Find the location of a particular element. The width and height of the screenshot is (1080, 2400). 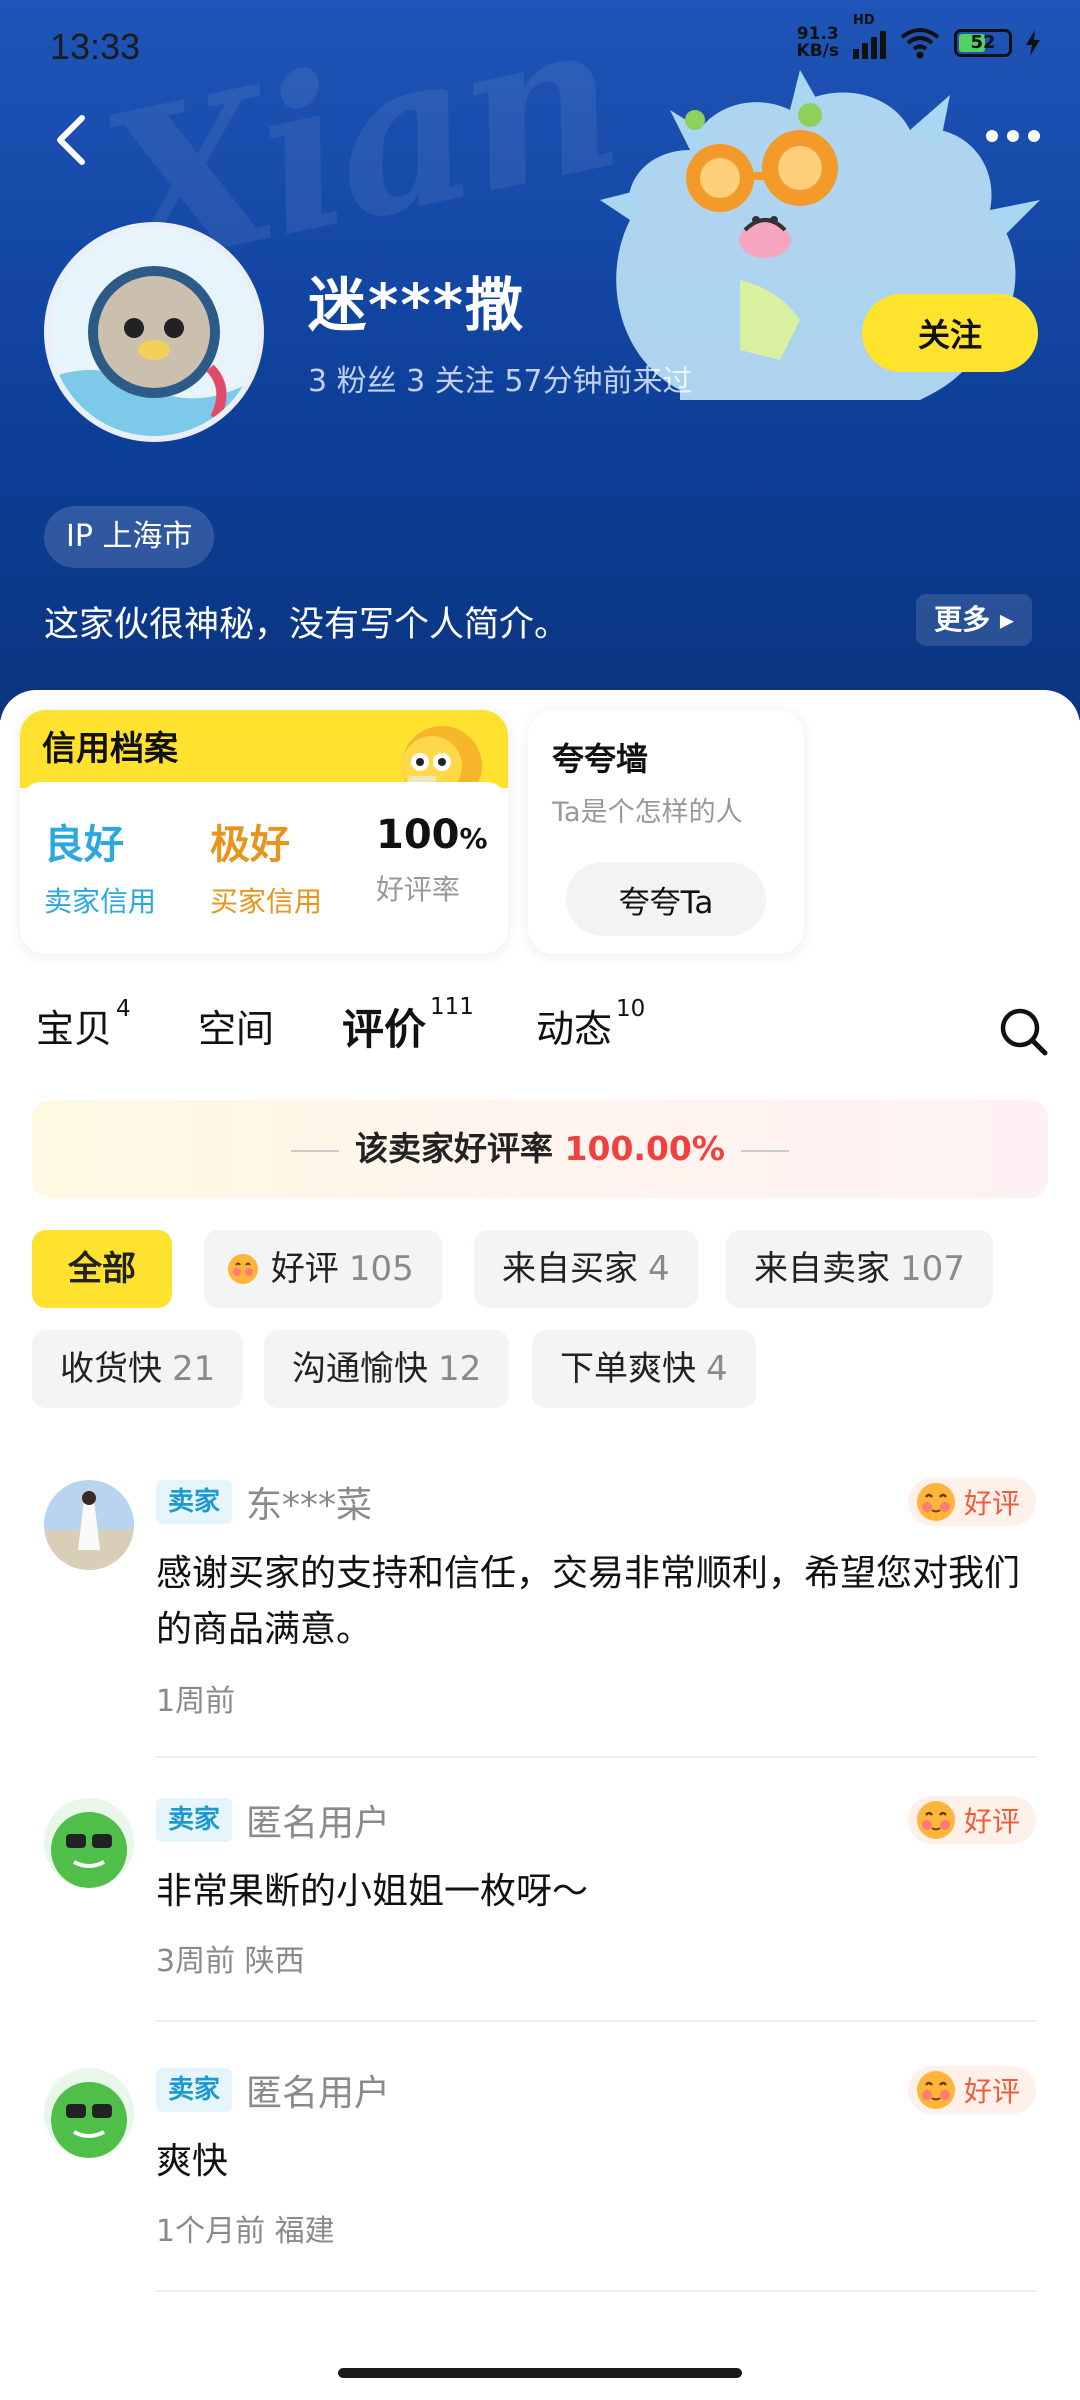

hd-indicator: HD is located at coordinates (864, 20).